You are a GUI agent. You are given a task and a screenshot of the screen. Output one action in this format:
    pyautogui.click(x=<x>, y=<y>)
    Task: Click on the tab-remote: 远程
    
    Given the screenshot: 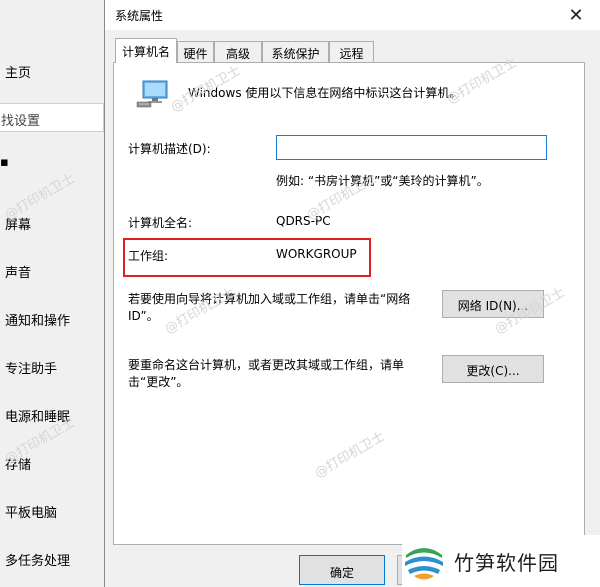 What is the action you would take?
    pyautogui.click(x=351, y=51)
    